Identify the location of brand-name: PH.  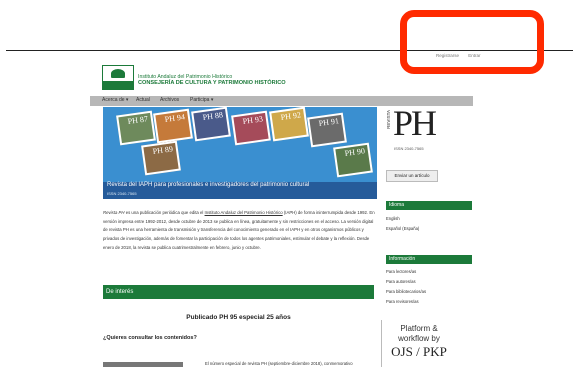
(415, 123).